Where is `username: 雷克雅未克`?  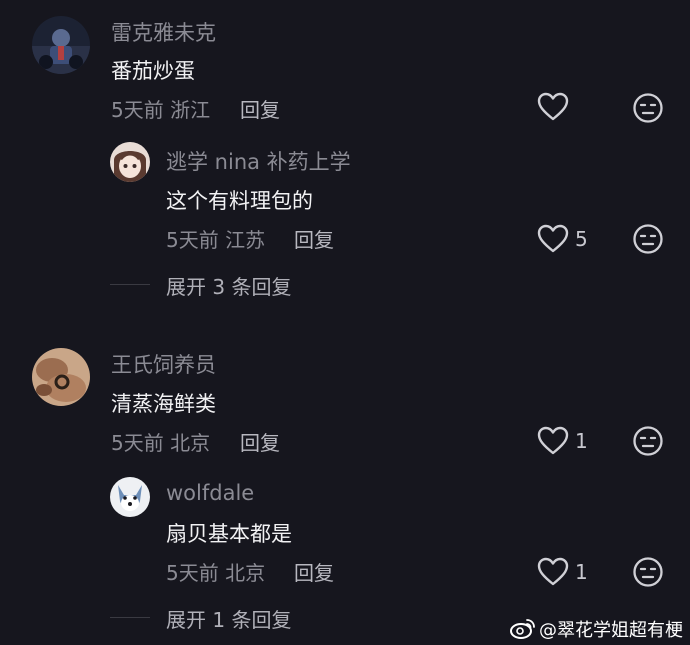
username: 雷克雅未克 is located at coordinates (163, 32).